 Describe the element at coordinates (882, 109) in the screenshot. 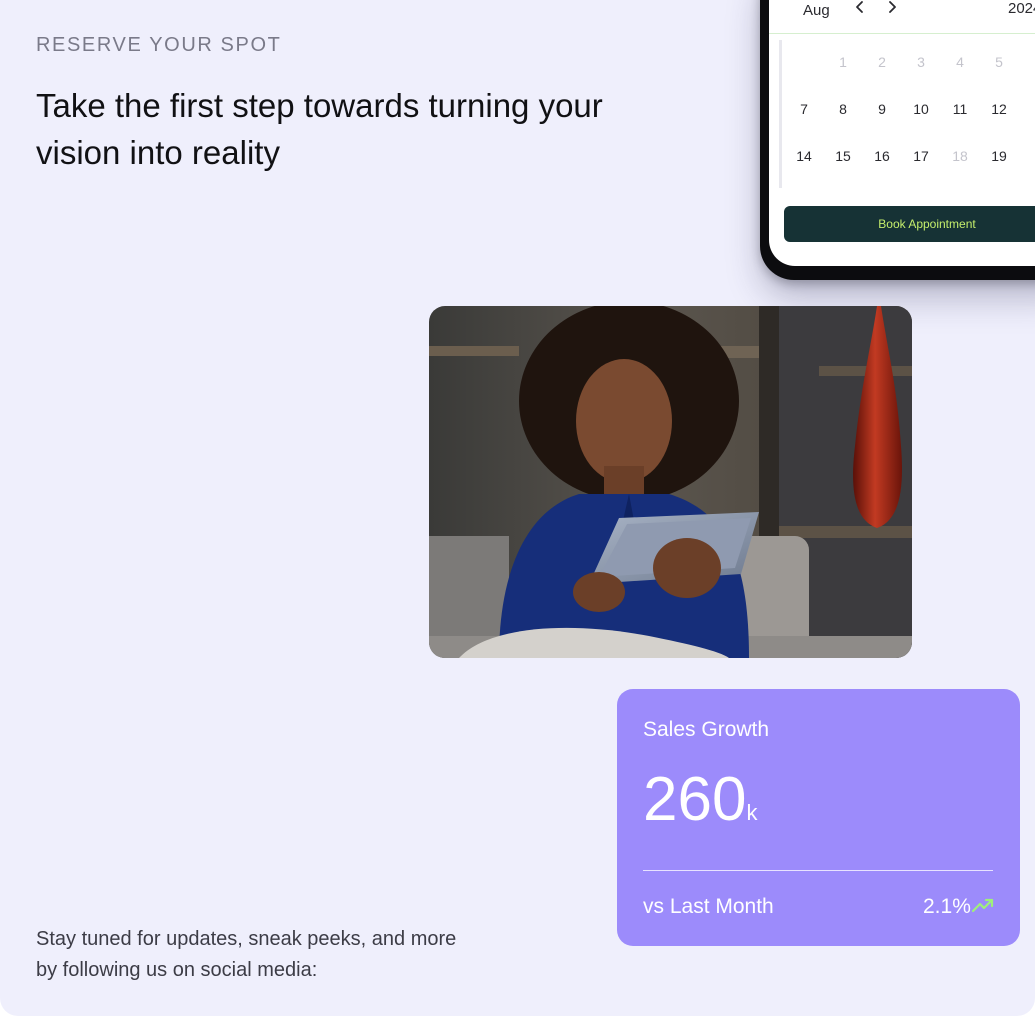

I see `calendar-day: 9` at that location.